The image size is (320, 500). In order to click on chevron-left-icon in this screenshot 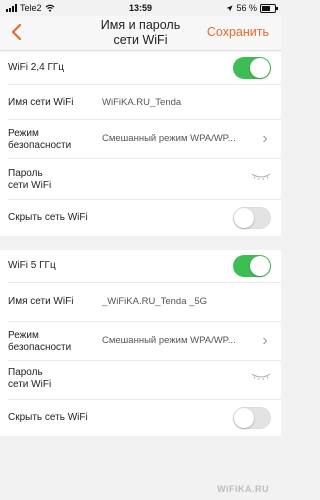, I will do `click(17, 32)`.